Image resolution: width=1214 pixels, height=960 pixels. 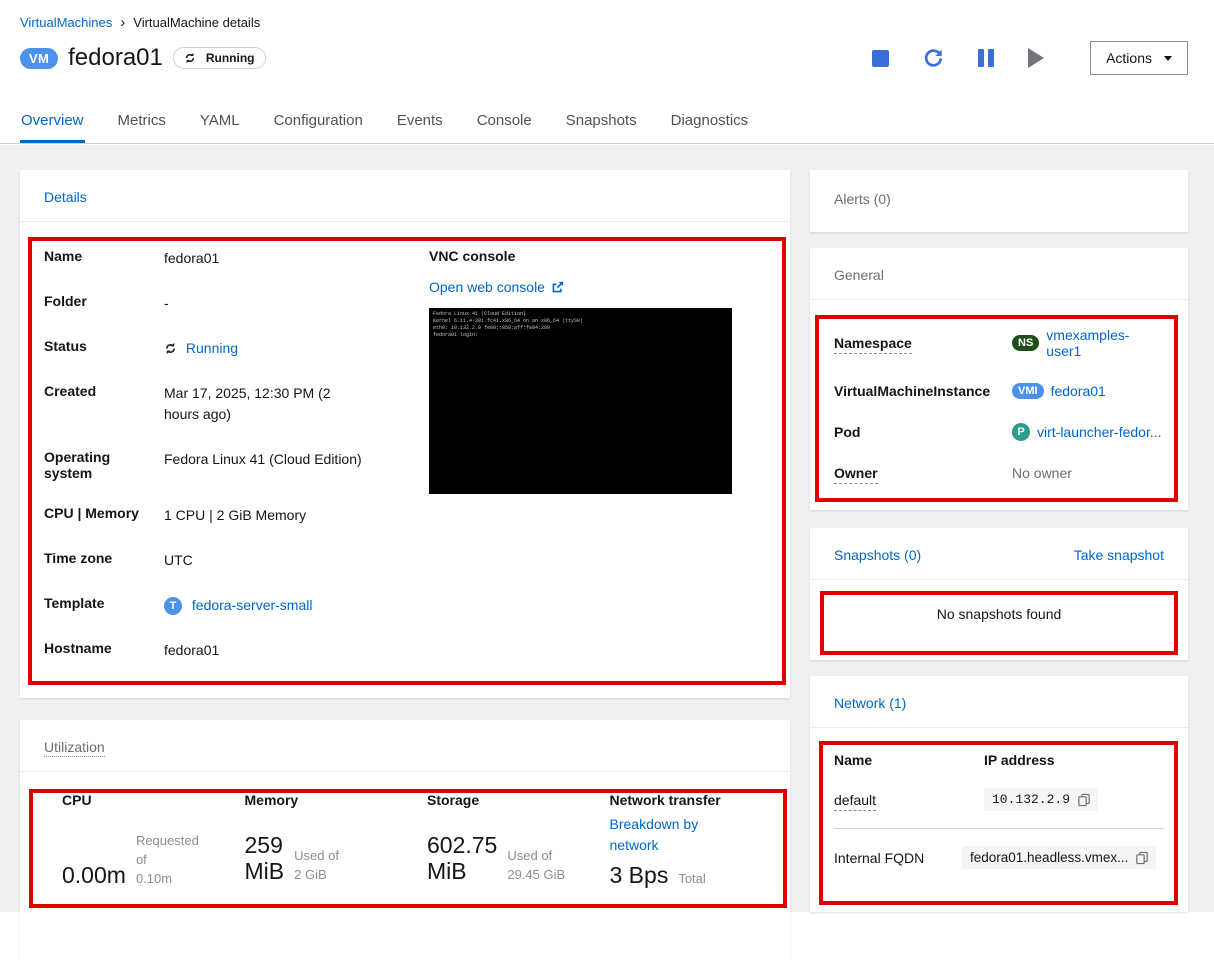 What do you see at coordinates (877, 555) in the screenshot?
I see `snapshots-card-title: Snapshots (0)` at bounding box center [877, 555].